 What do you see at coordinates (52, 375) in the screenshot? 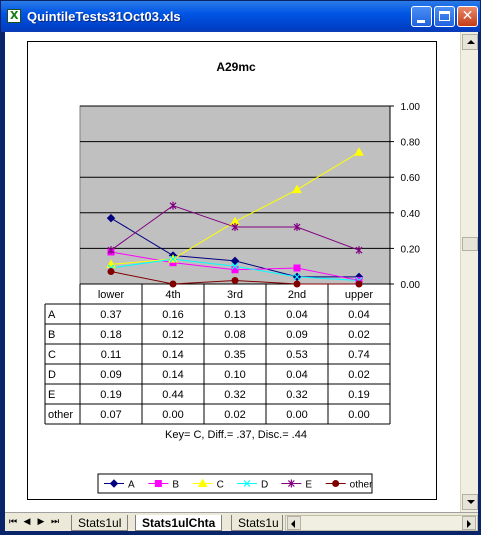
I see `table-row-label: D` at bounding box center [52, 375].